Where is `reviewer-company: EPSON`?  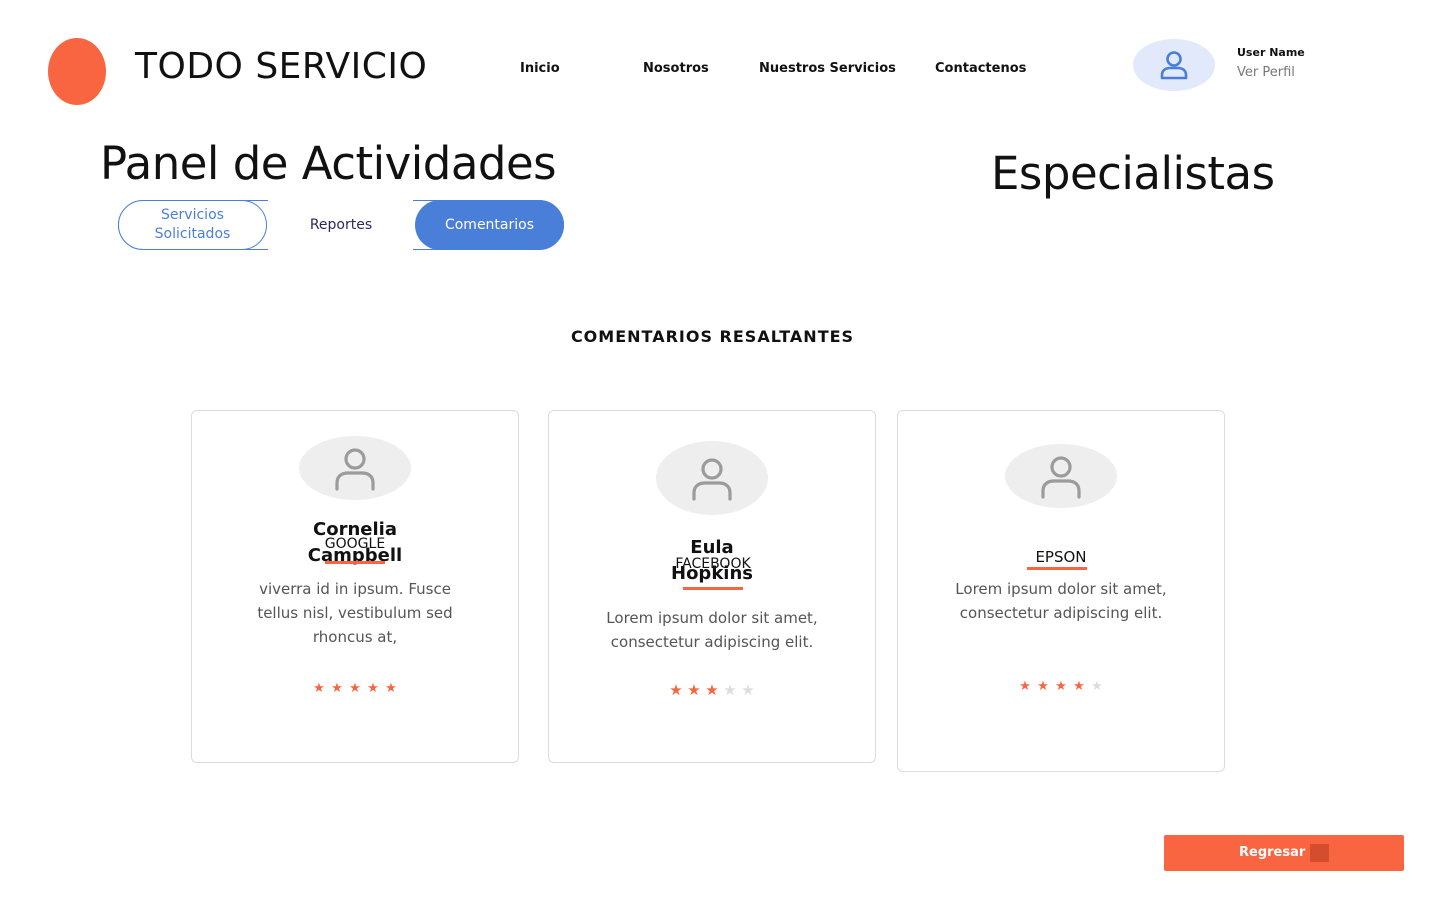 reviewer-company: EPSON is located at coordinates (1061, 557).